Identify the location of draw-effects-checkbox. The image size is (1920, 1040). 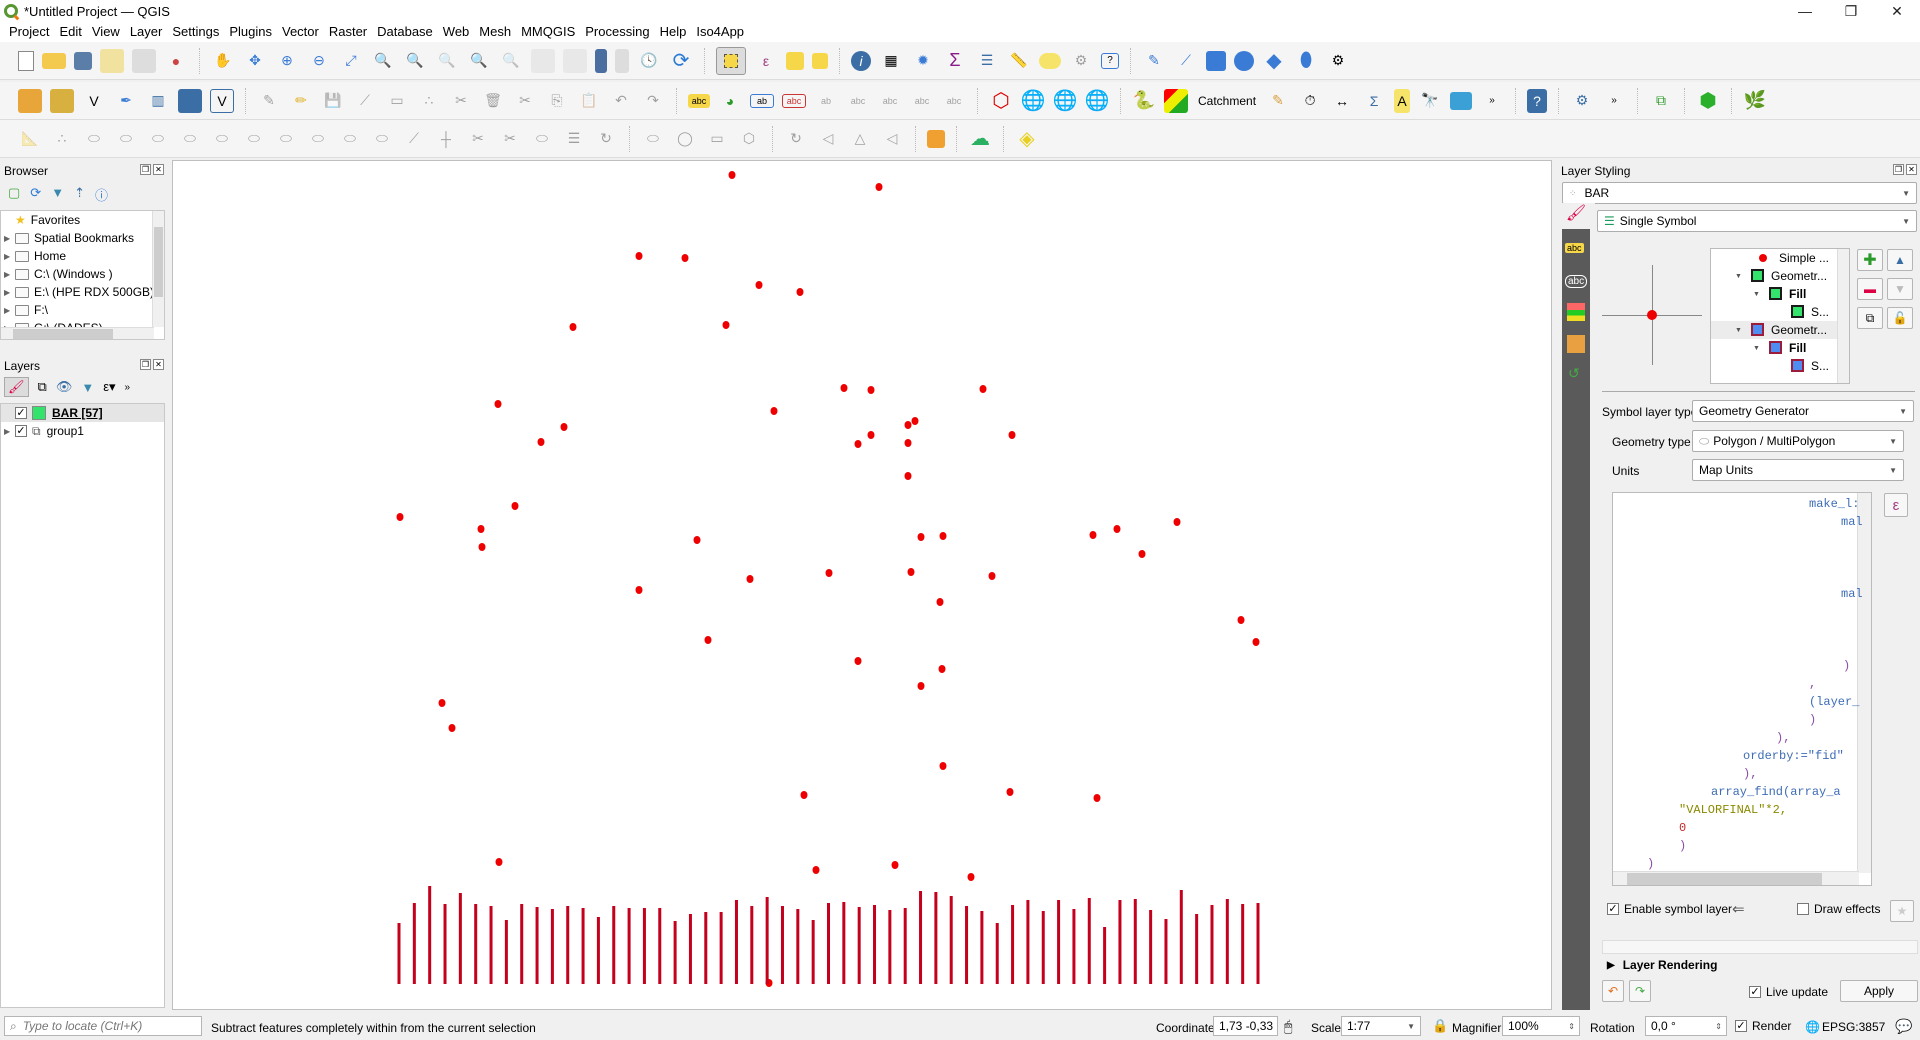
(1803, 909).